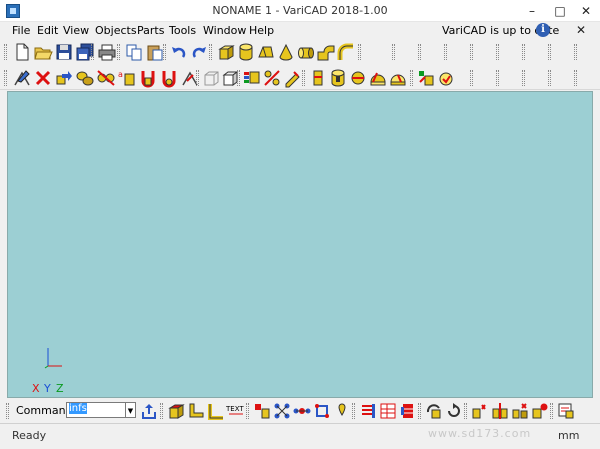 The height and width of the screenshot is (449, 600). What do you see at coordinates (388, 411) in the screenshot?
I see `bom-icon` at bounding box center [388, 411].